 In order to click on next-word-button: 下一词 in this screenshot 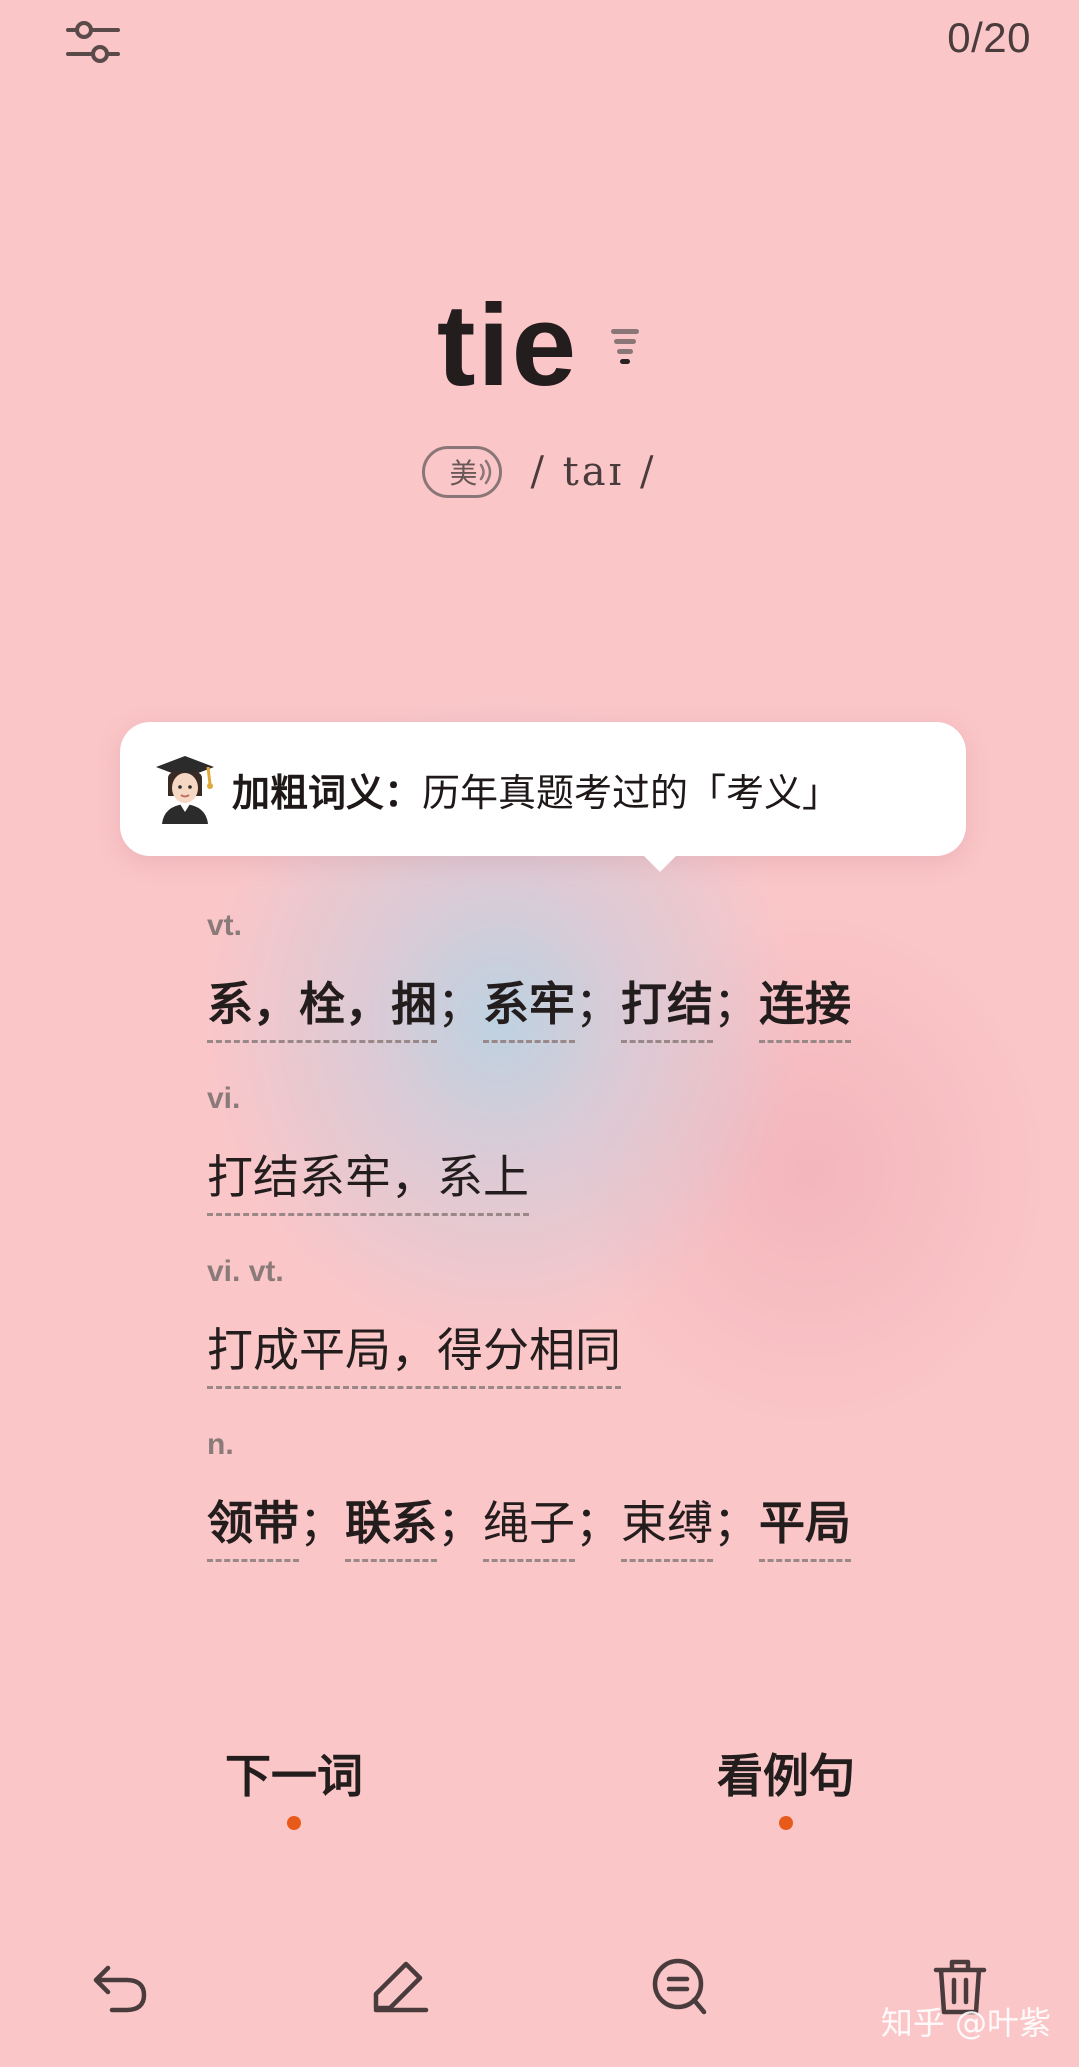, I will do `click(294, 1773)`.